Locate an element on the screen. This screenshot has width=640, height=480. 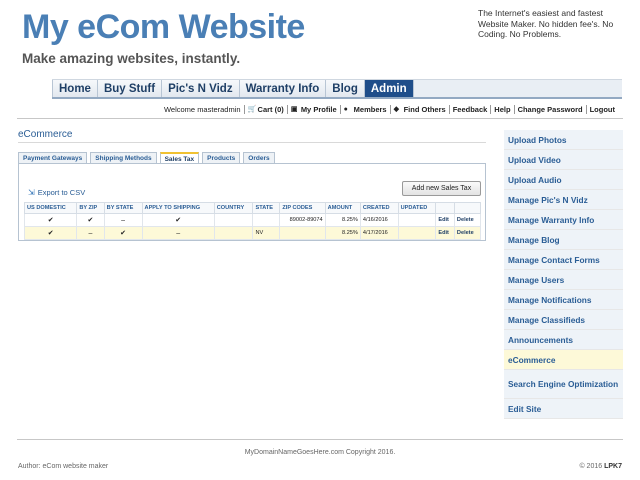
sidebar-item-manage-classifieds: Manage Classifieds is located at coordinates (563, 320).